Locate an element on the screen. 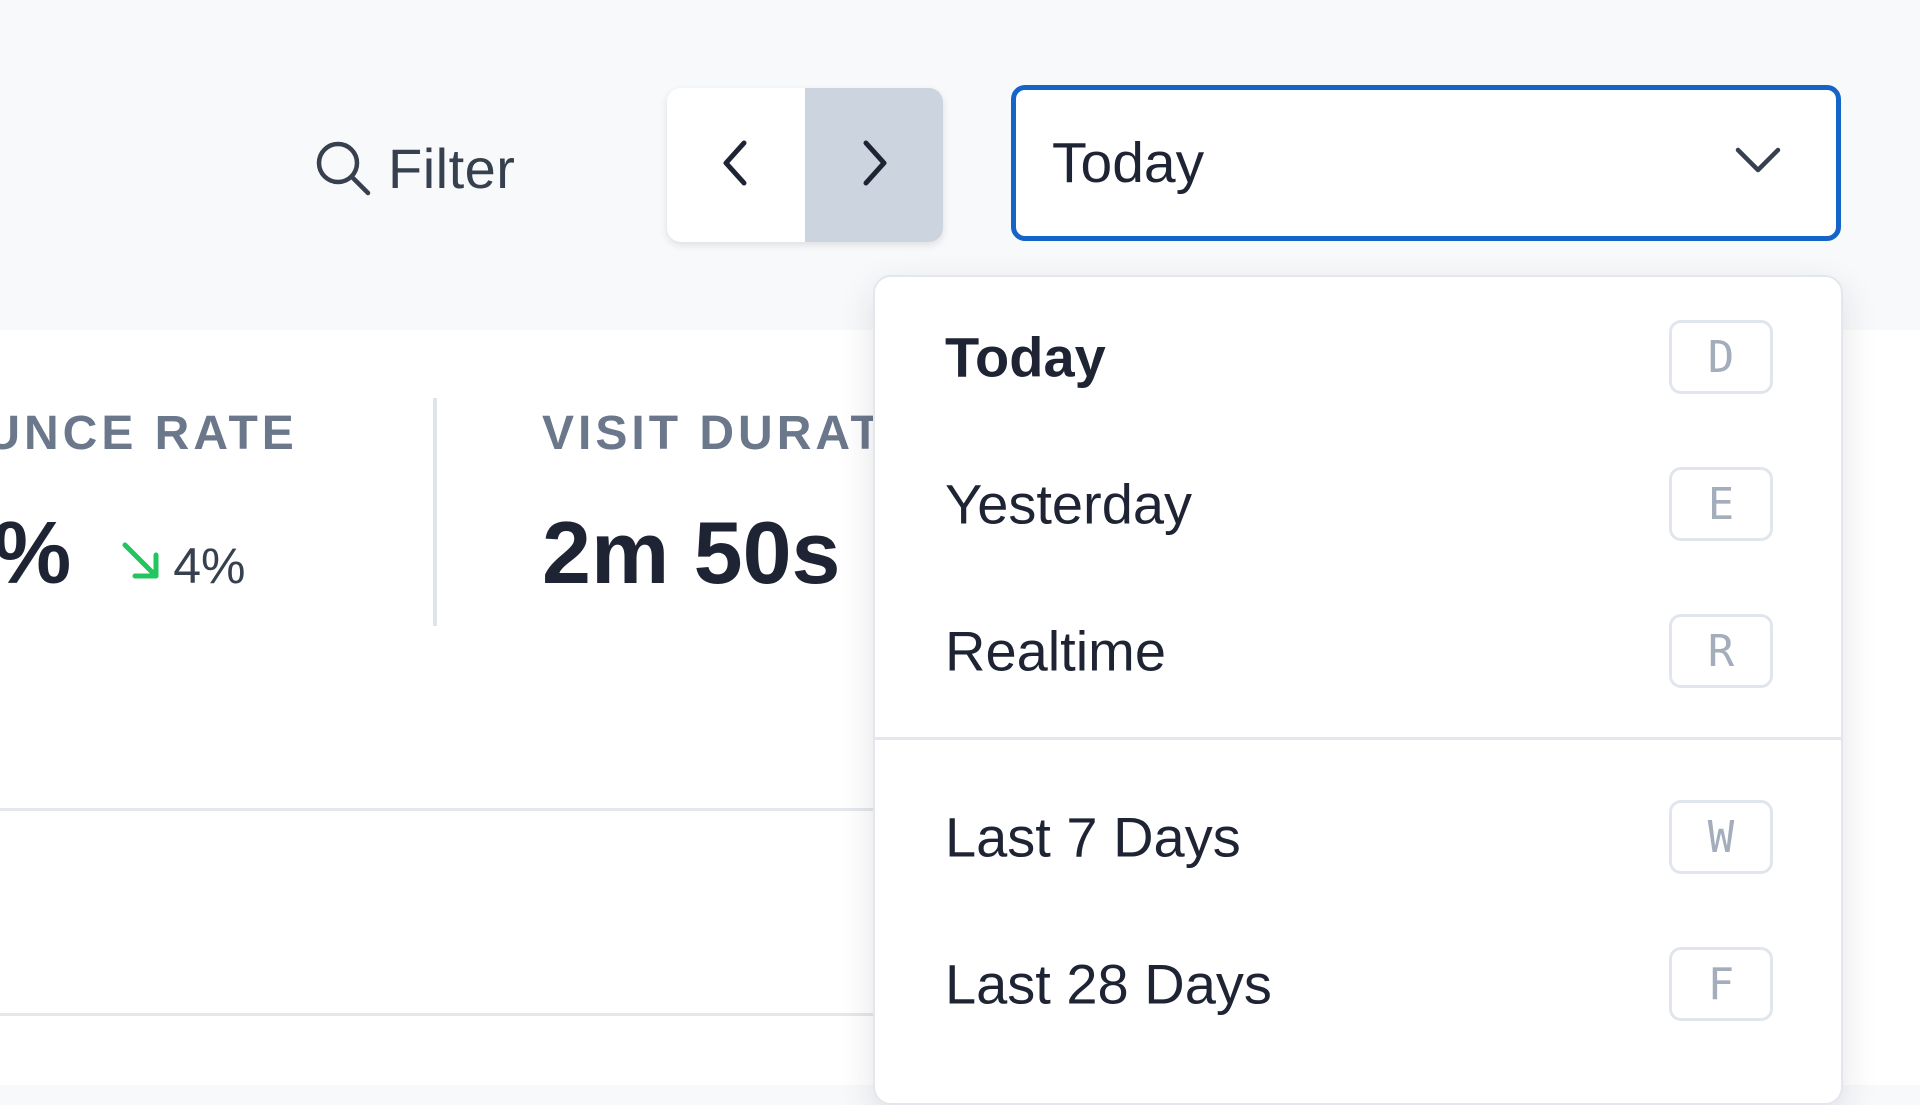 This screenshot has width=1920, height=1105. menu-item-label: Yesterday is located at coordinates (1068, 504).